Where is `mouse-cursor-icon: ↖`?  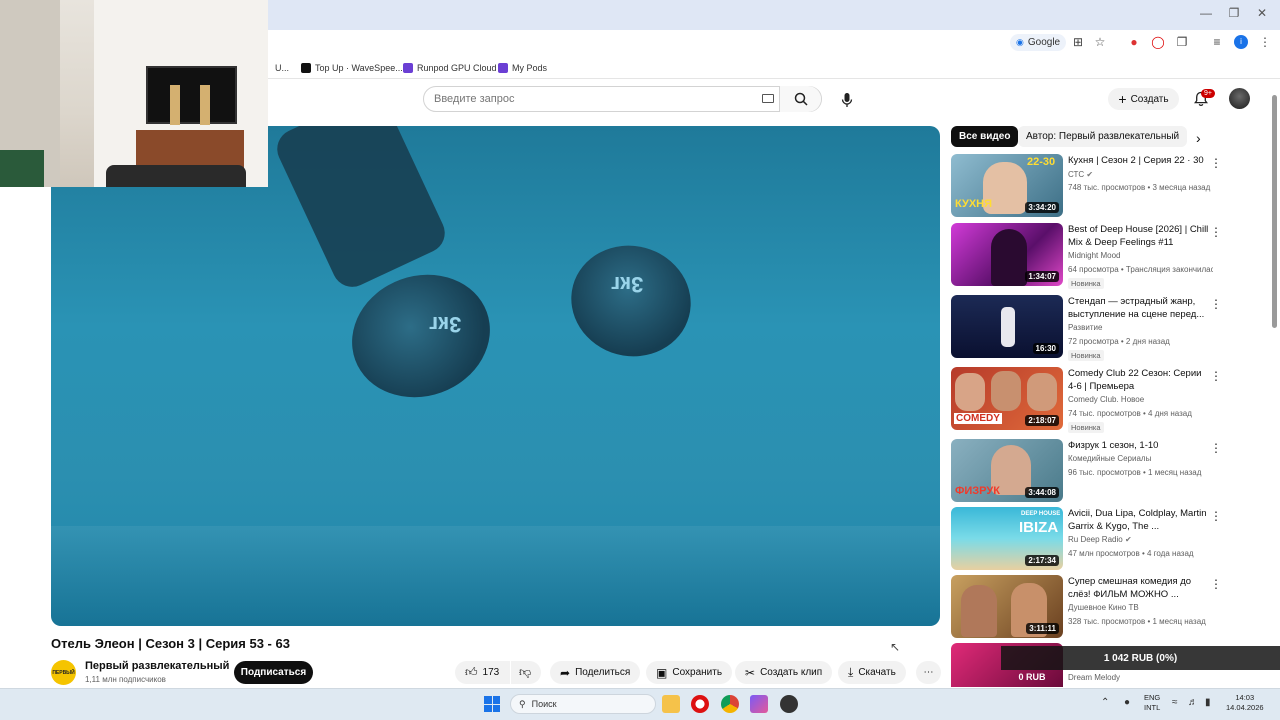 mouse-cursor-icon: ↖ is located at coordinates (895, 647).